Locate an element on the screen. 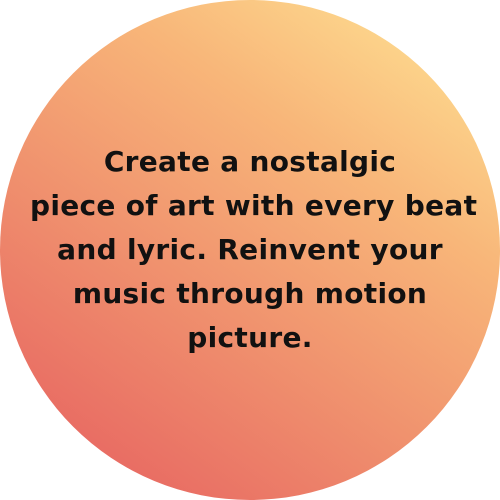  tagline-line-3: and lyric. Reinvent your is located at coordinates (250, 249).